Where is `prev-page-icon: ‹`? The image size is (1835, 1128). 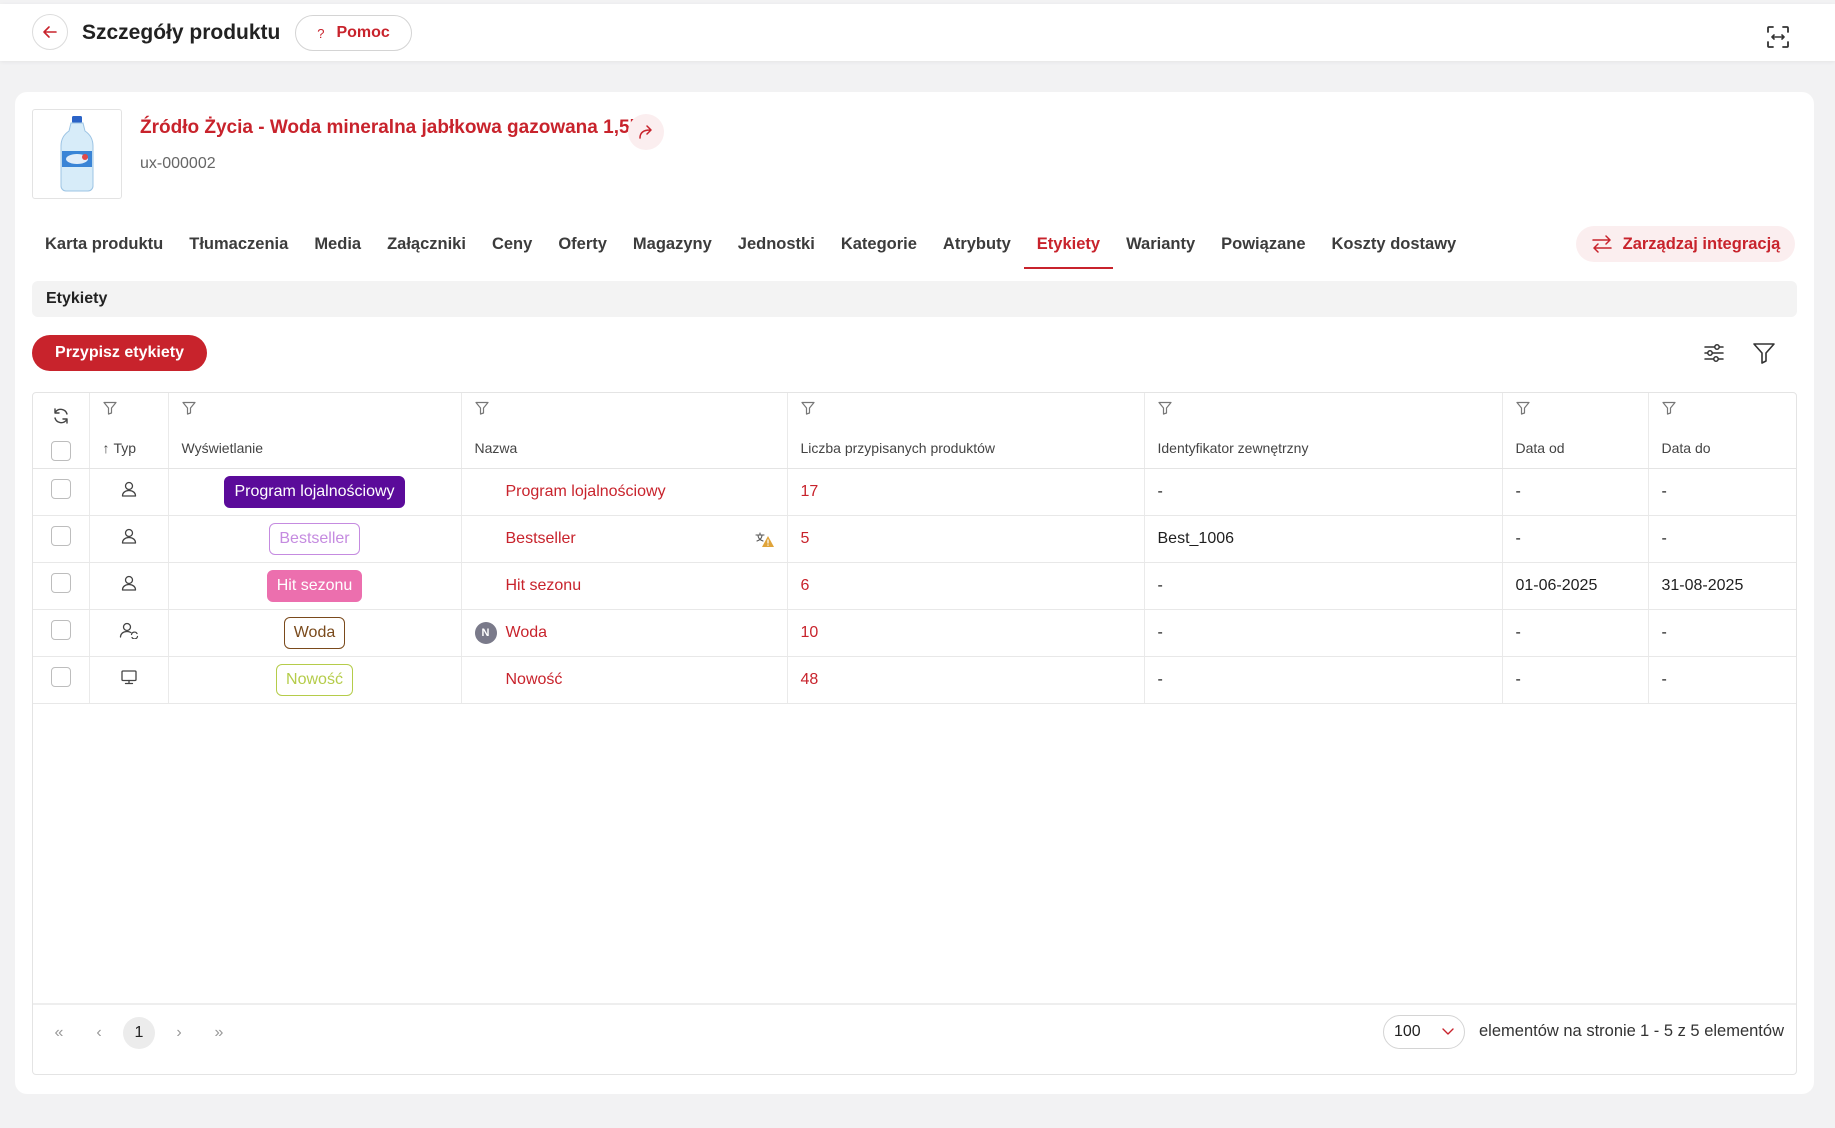 prev-page-icon: ‹ is located at coordinates (99, 1033).